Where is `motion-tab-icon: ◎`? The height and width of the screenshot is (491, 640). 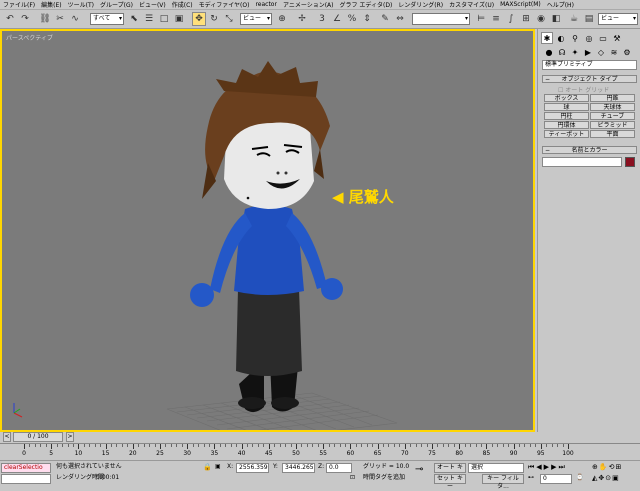
motion-tab-icon: ◎ is located at coordinates (589, 38).